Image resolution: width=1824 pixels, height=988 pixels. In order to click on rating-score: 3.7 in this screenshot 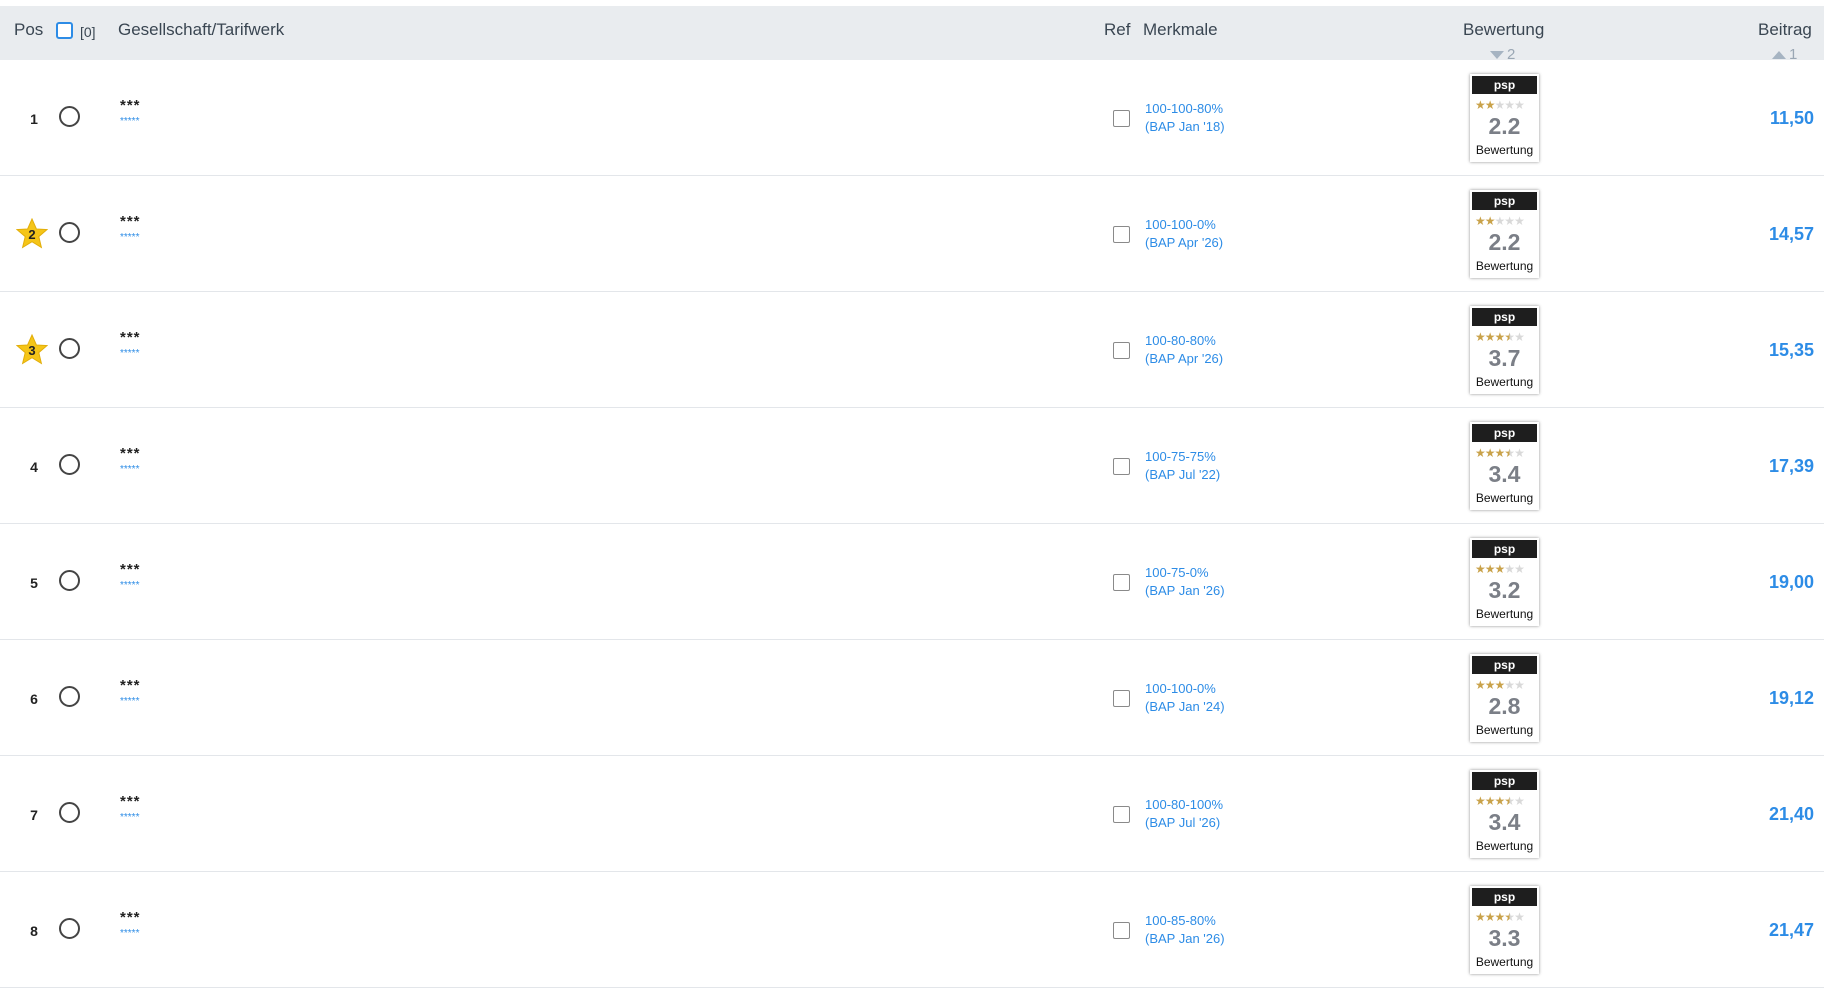, I will do `click(1504, 358)`.